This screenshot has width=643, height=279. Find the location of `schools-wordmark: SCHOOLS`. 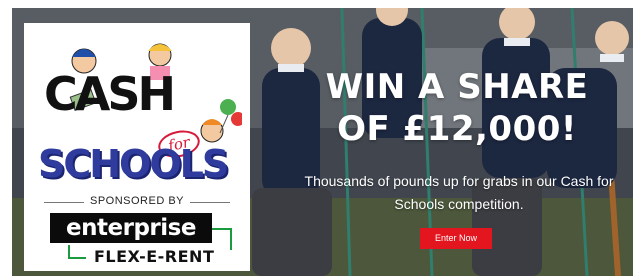

schools-wordmark: SCHOOLS is located at coordinates (133, 164).